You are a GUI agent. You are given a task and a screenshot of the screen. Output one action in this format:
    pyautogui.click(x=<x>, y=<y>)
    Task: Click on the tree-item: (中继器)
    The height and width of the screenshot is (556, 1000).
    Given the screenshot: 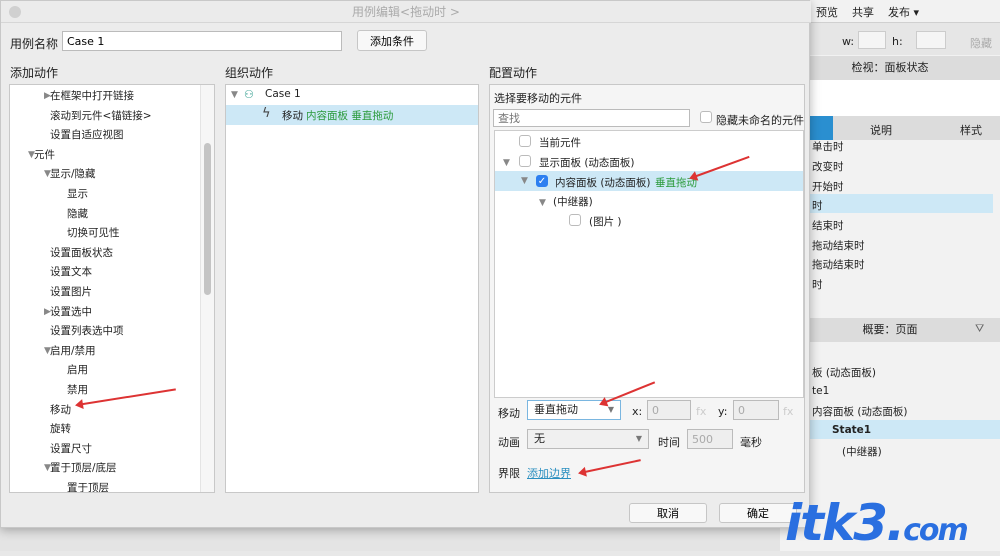 What is the action you would take?
    pyautogui.click(x=573, y=201)
    